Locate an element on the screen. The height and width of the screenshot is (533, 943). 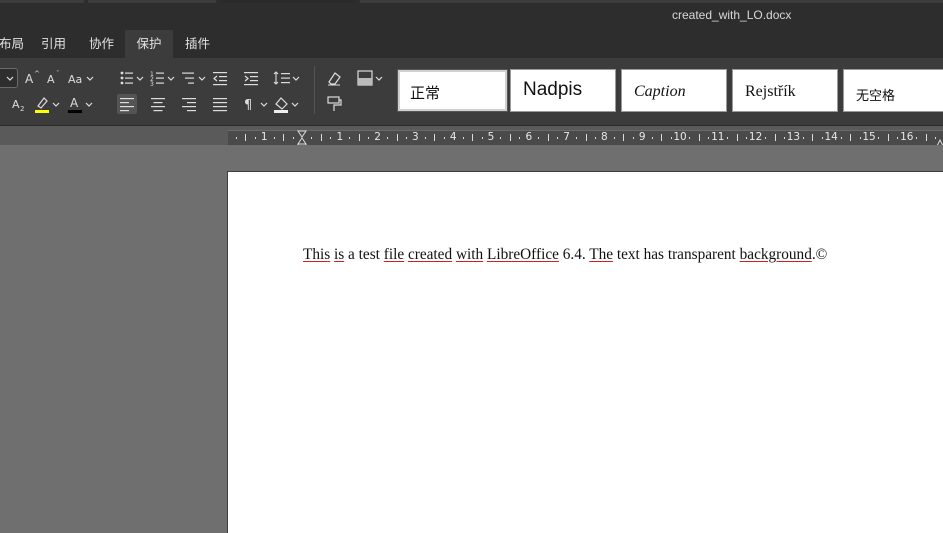
horizontal-ruler: 1 1 2 3 4 5 6 7 8 9 10 11 12 13 14 15 16 is located at coordinates (585, 141).